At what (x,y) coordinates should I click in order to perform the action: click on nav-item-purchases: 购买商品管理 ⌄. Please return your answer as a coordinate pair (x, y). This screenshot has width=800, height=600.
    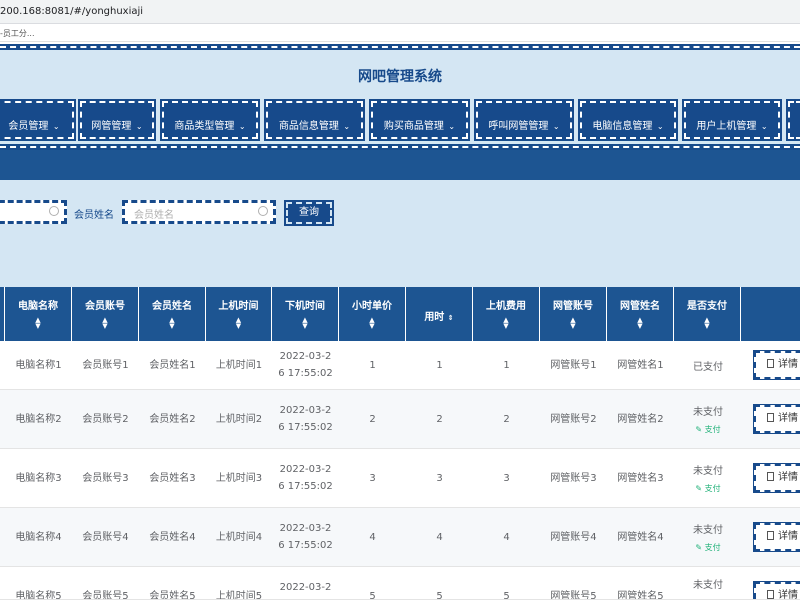
    Looking at the image, I should click on (419, 120).